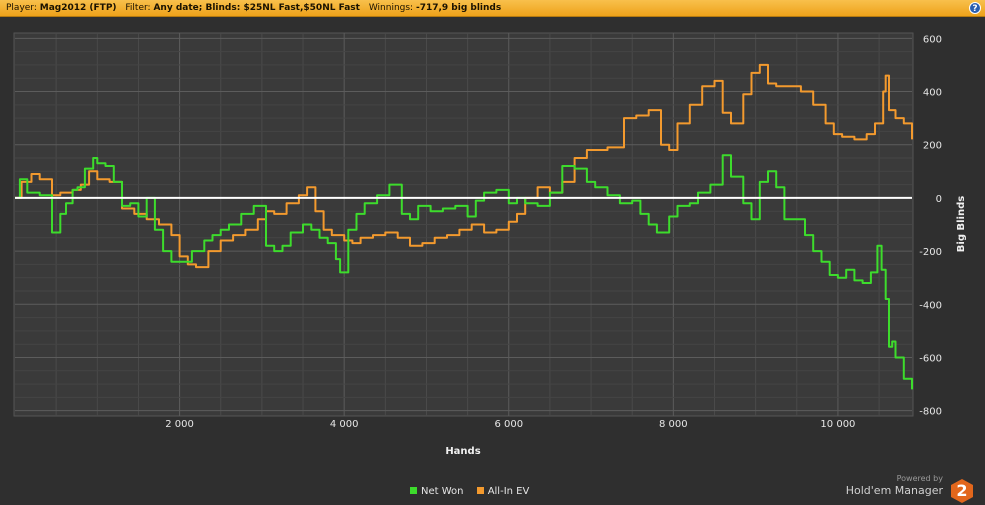  What do you see at coordinates (932, 146) in the screenshot?
I see `y-tick-label: 200` at bounding box center [932, 146].